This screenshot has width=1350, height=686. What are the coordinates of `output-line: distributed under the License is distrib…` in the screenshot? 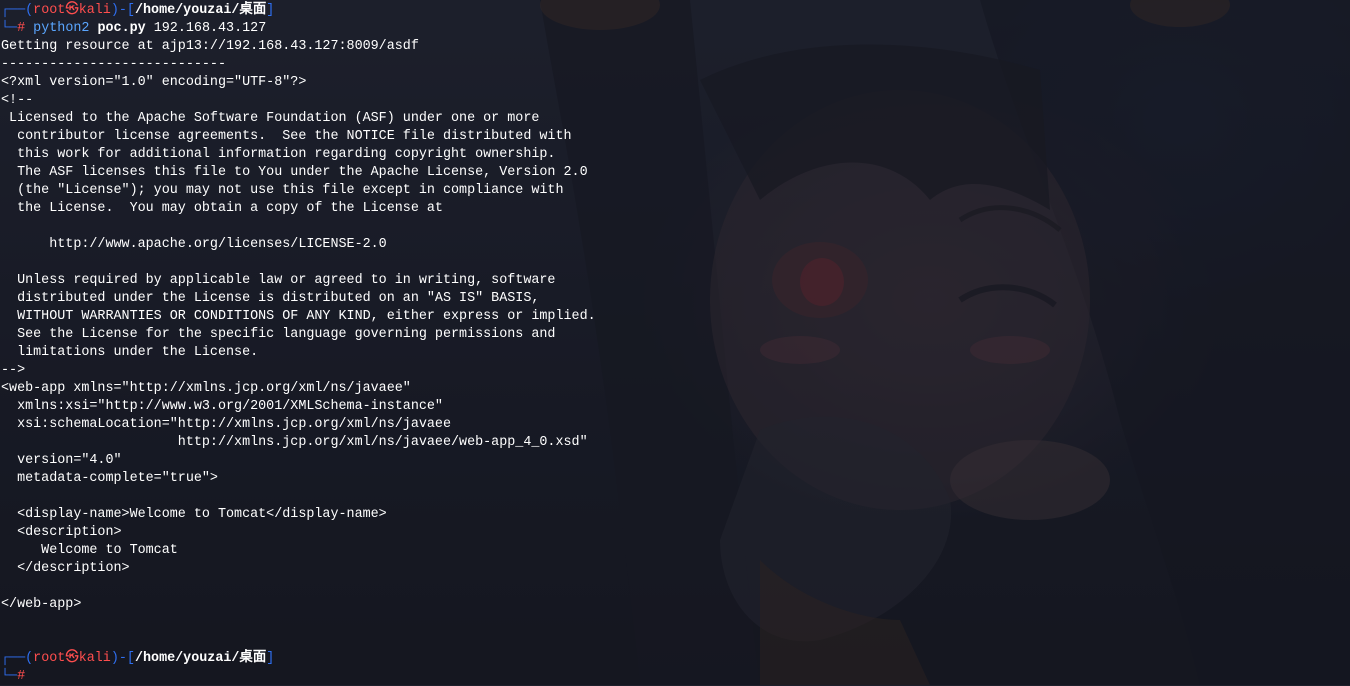 It's located at (270, 298).